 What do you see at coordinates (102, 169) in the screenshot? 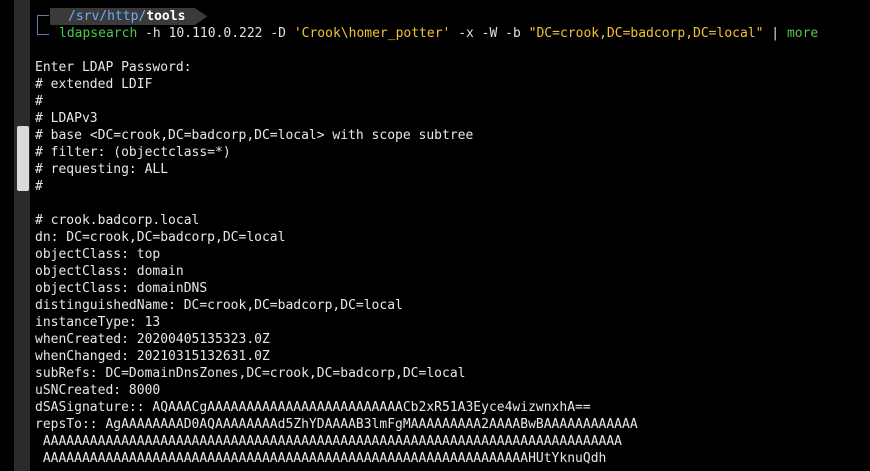
I see `output-line: # requesting: ALL` at bounding box center [102, 169].